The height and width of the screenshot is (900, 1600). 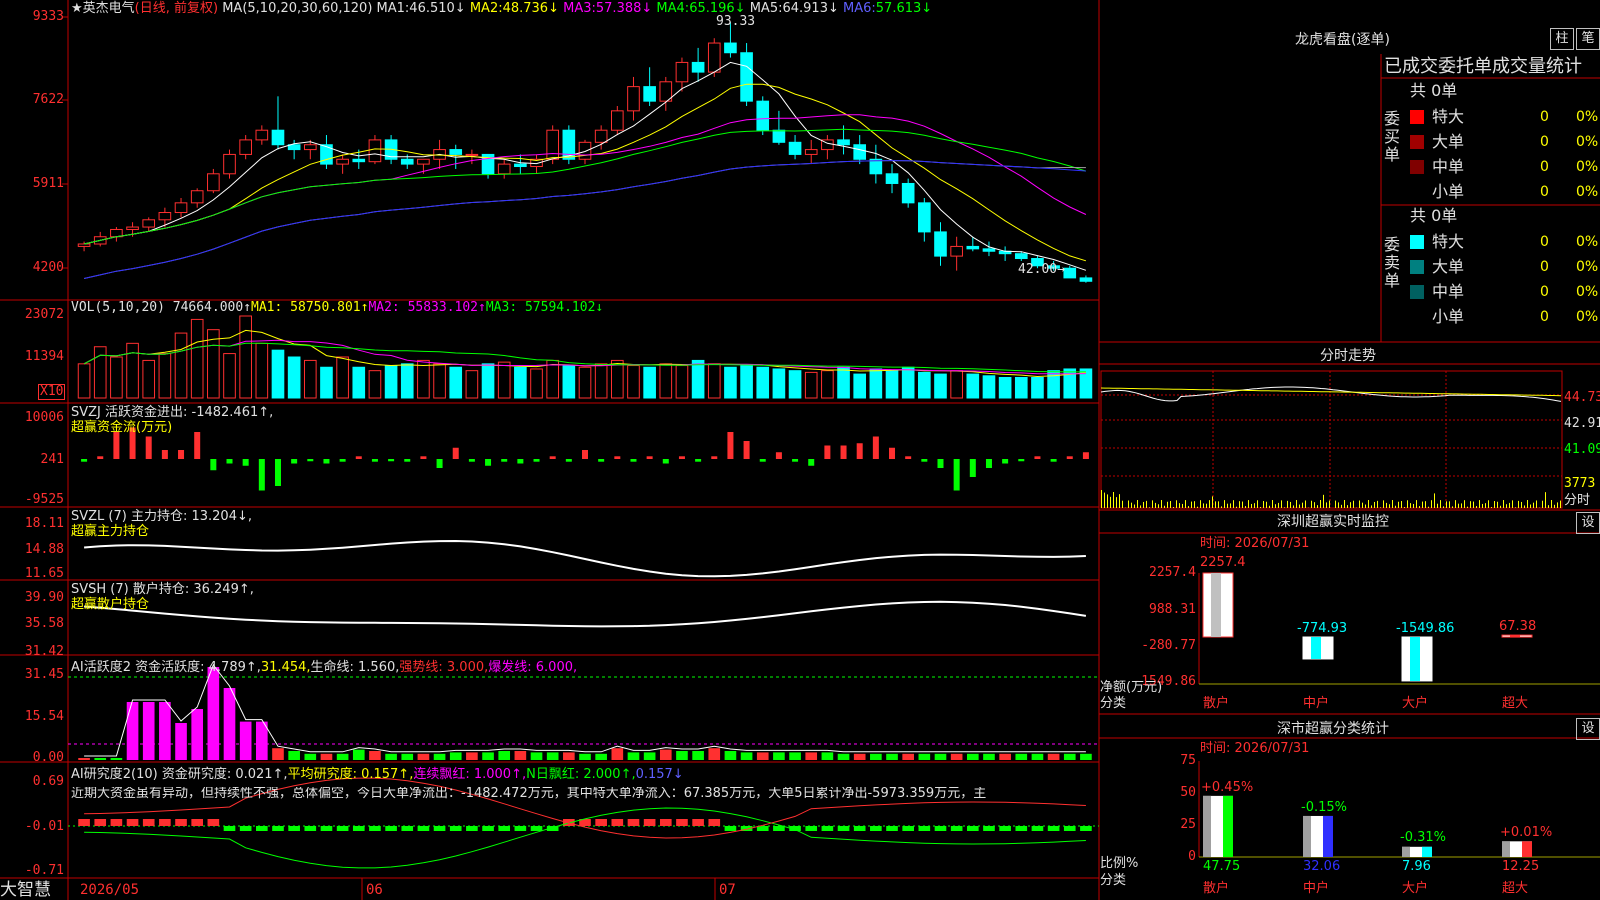 What do you see at coordinates (103, 8) in the screenshot?
I see `stock-name: ★英杰电气` at bounding box center [103, 8].